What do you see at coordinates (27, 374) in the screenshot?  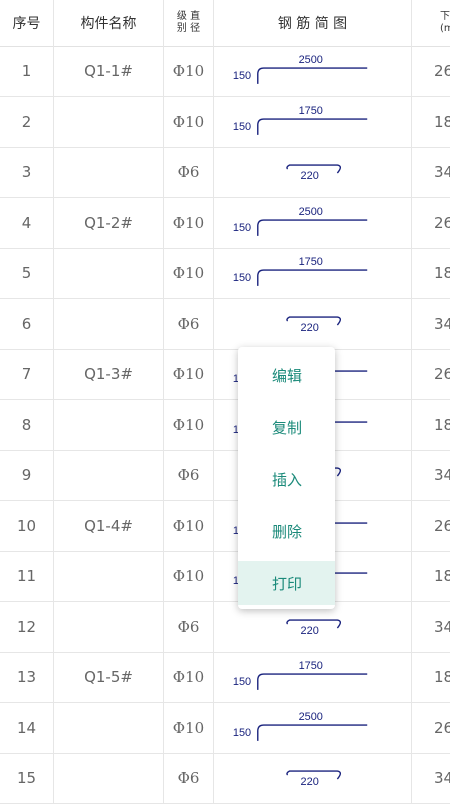 I see `row-seq: 7` at bounding box center [27, 374].